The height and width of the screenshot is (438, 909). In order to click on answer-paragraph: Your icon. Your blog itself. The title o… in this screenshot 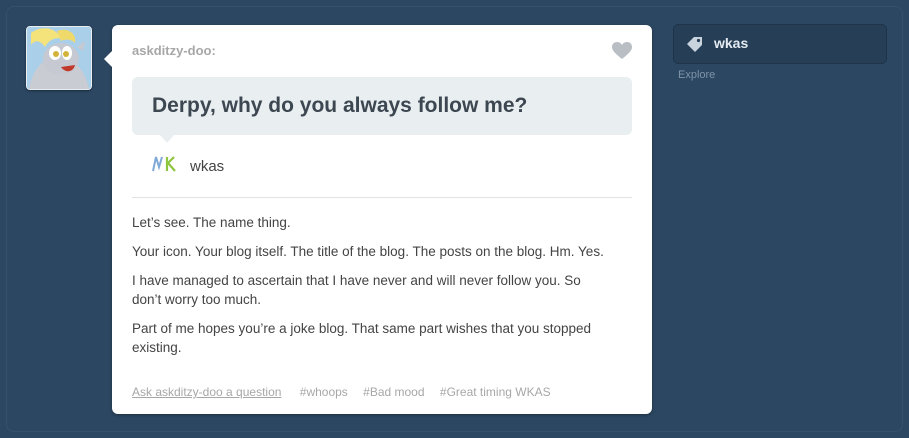, I will do `click(368, 251)`.